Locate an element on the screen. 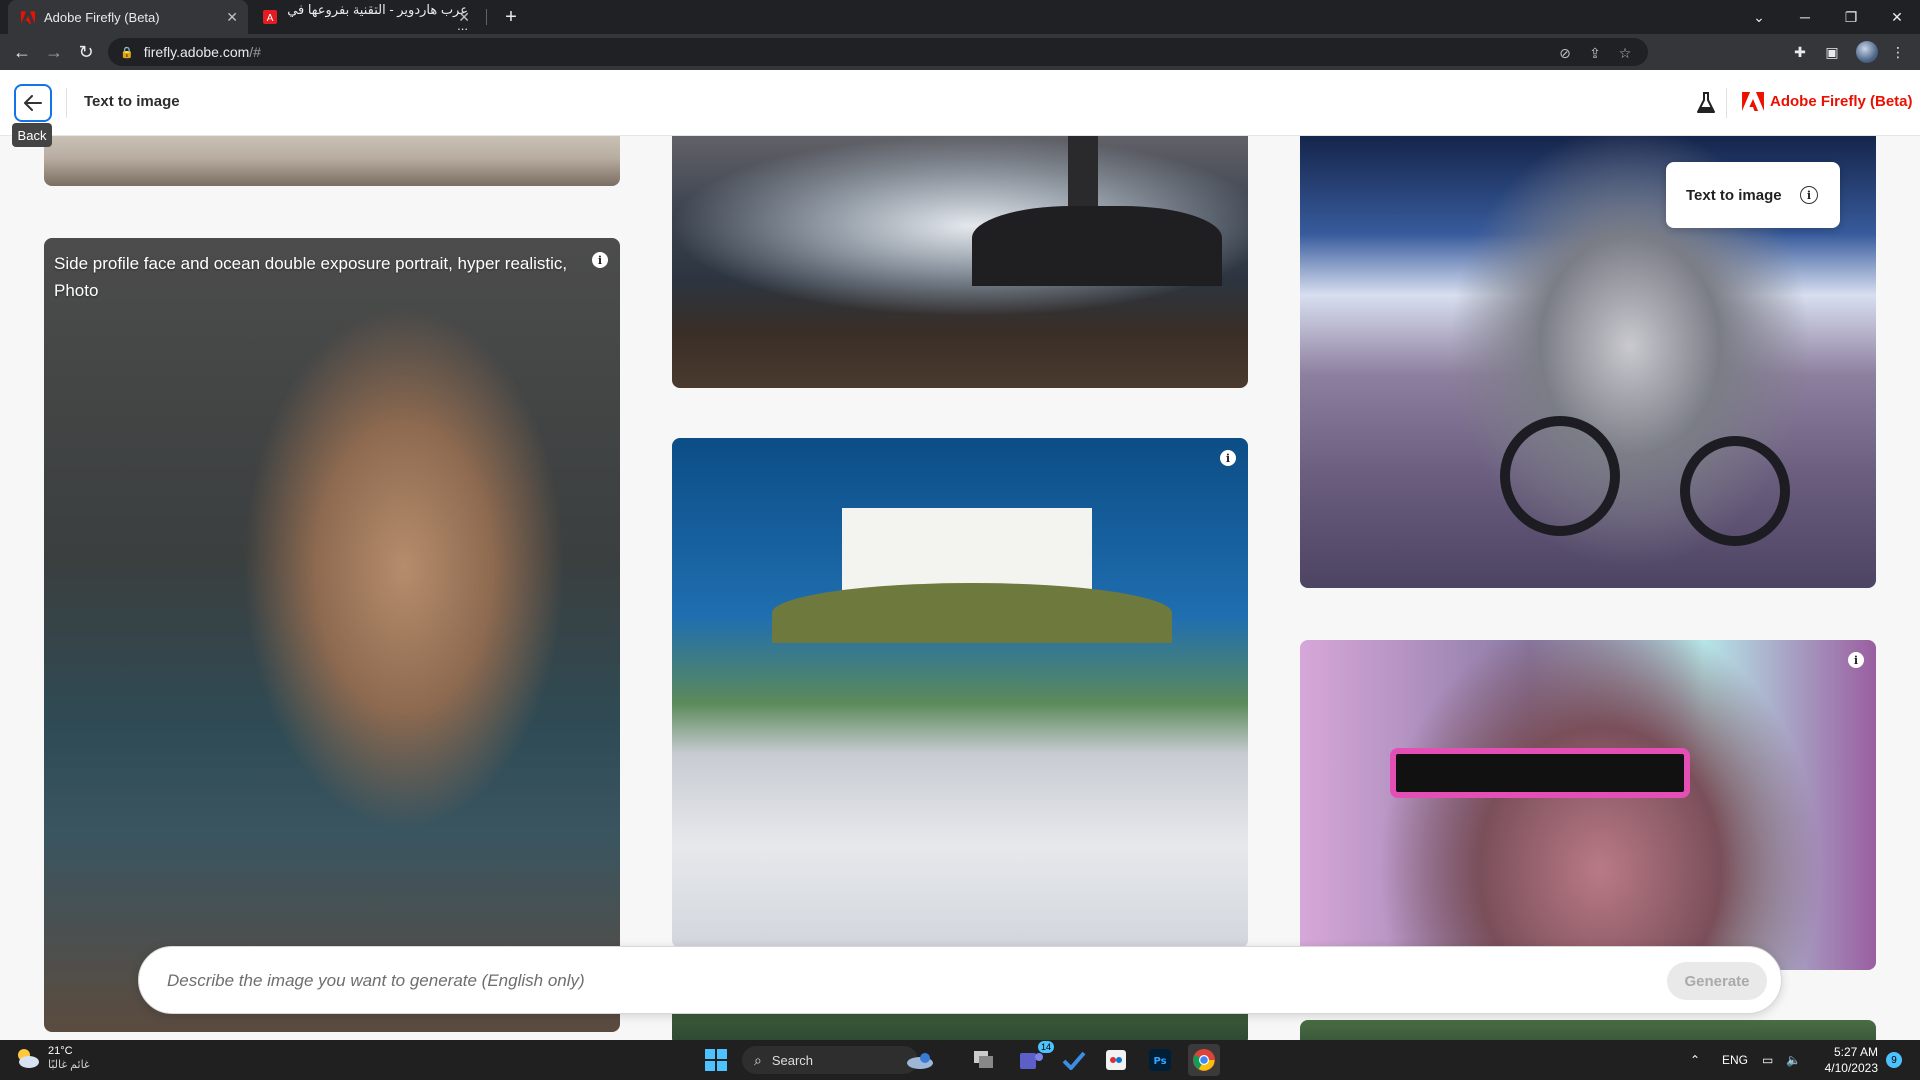 This screenshot has width=1920, height=1080. clock-date: 4/10/2023 is located at coordinates (1851, 1068).